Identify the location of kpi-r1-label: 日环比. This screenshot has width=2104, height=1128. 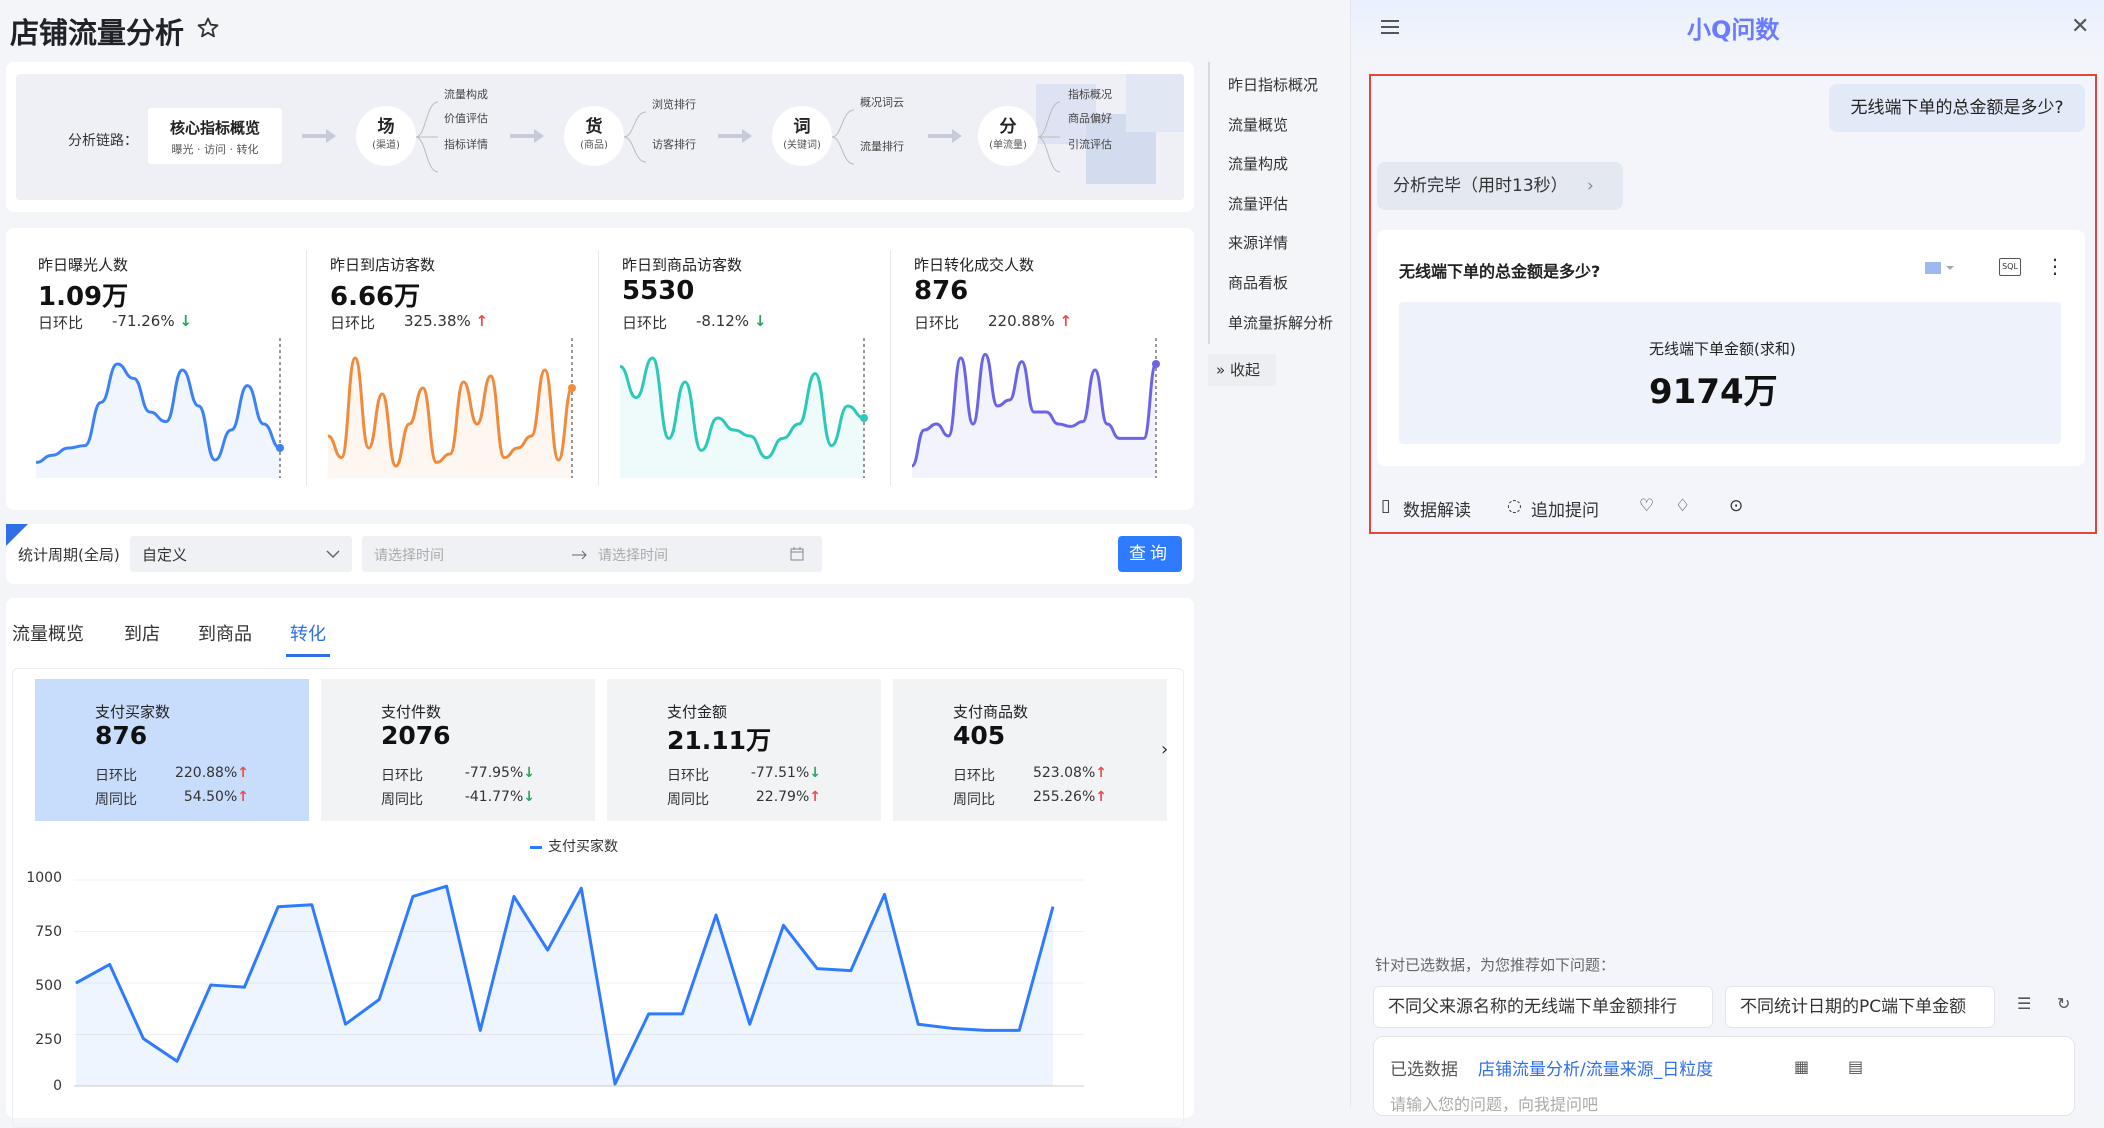
(974, 776).